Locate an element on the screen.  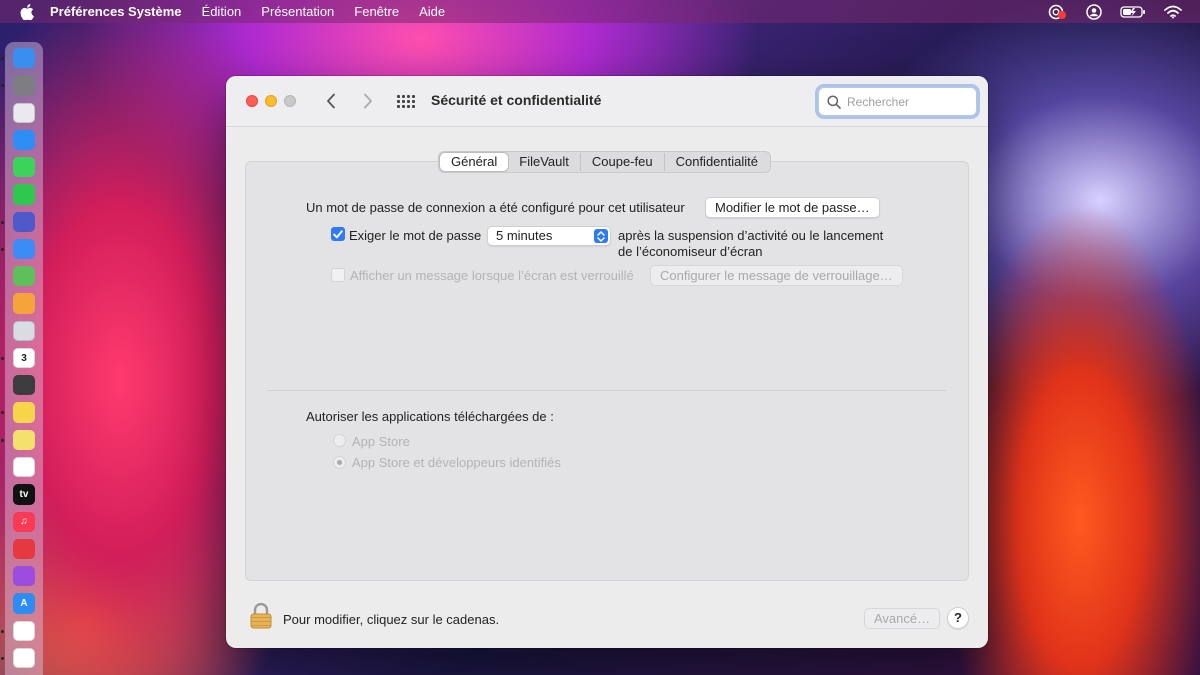
dock-app-reminders is located at coordinates (24, 467).